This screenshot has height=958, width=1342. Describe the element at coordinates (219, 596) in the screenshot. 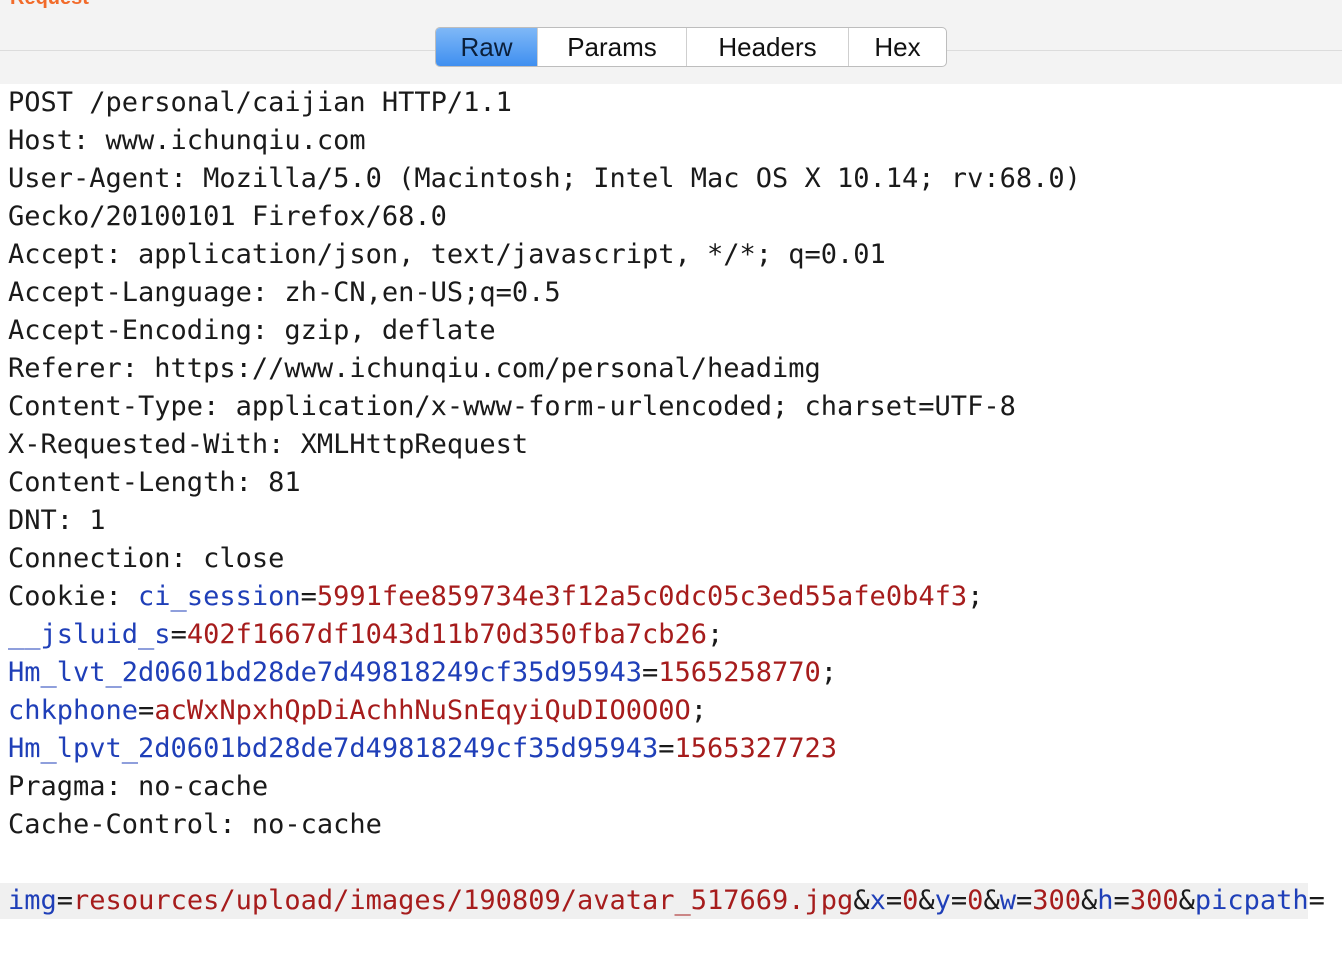

I see `cookie-name: ci_session` at that location.